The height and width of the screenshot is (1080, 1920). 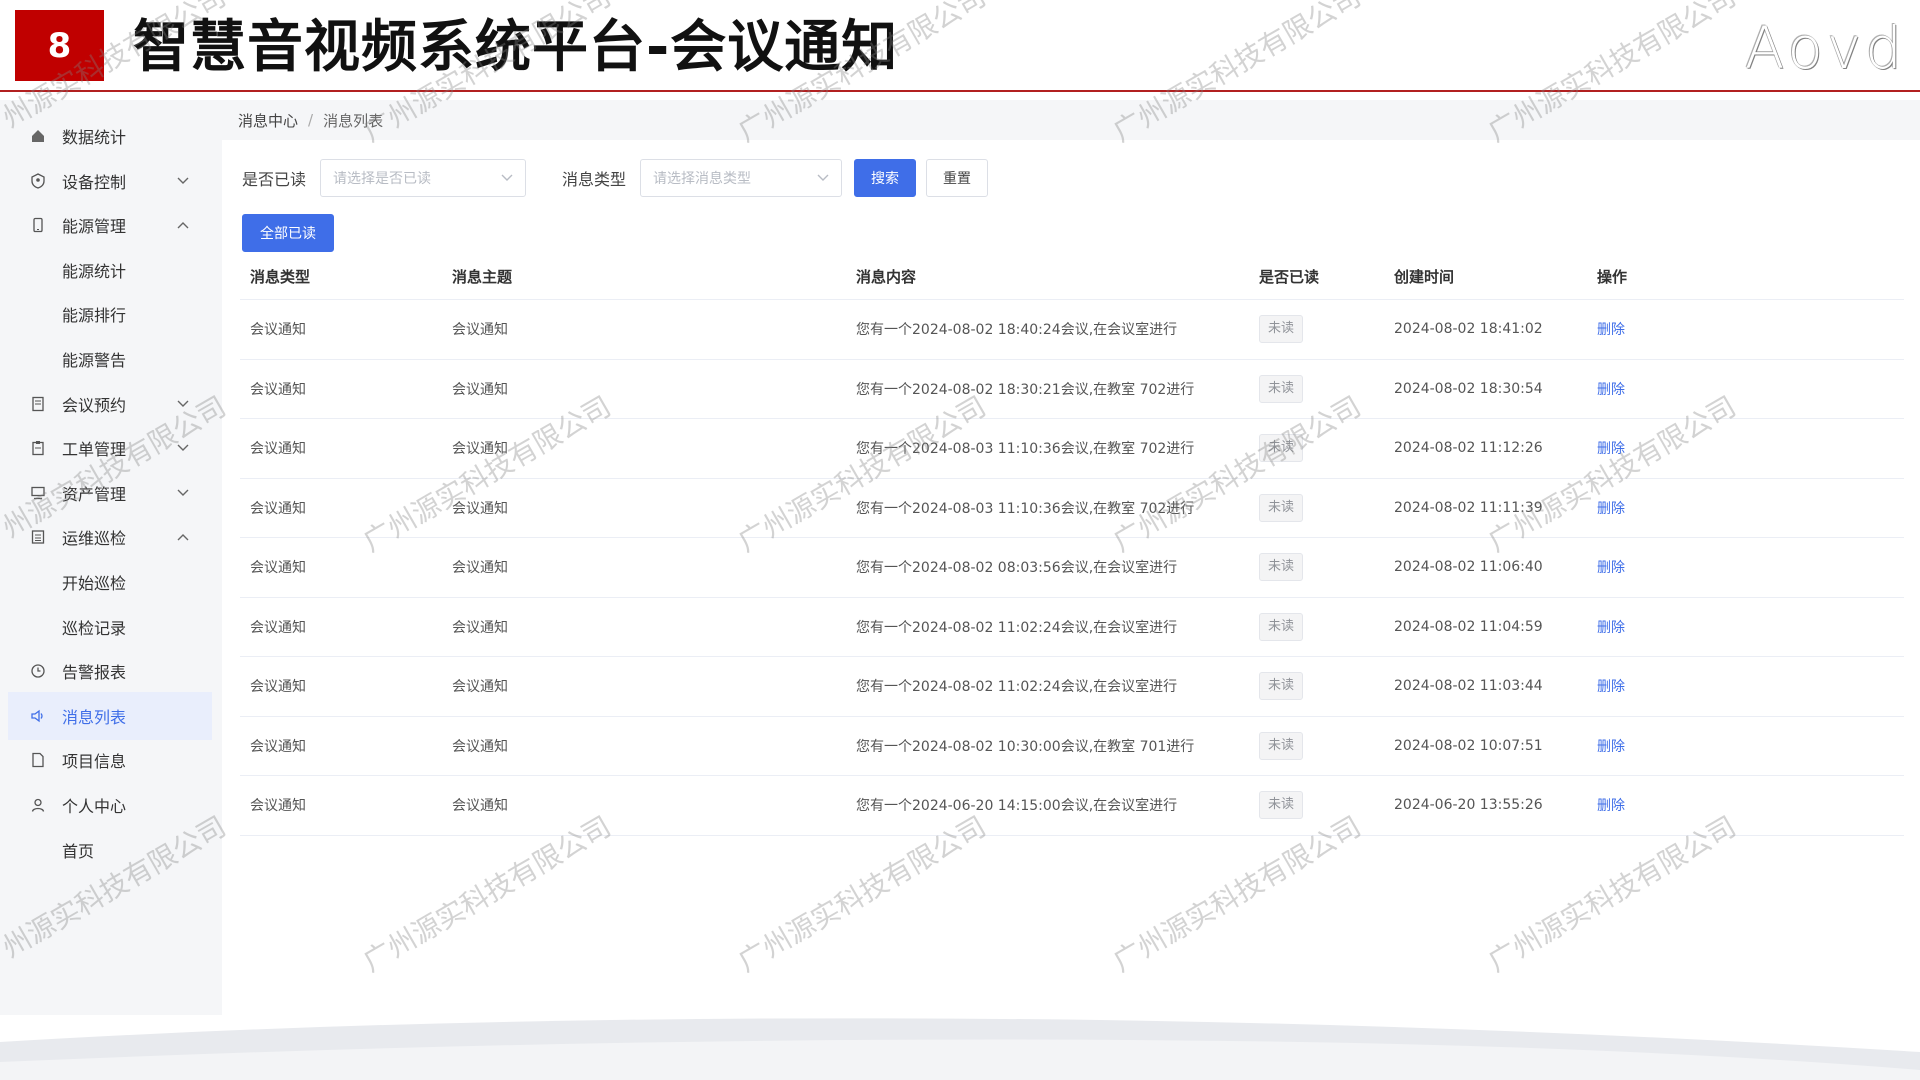 What do you see at coordinates (78, 851) in the screenshot?
I see `sidebar-item-label: 首页` at bounding box center [78, 851].